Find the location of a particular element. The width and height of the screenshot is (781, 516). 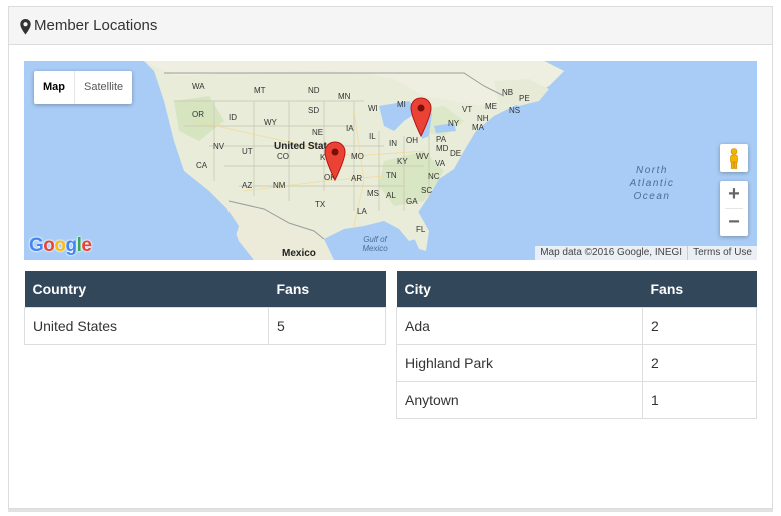

cell-country: United States is located at coordinates (146, 325).